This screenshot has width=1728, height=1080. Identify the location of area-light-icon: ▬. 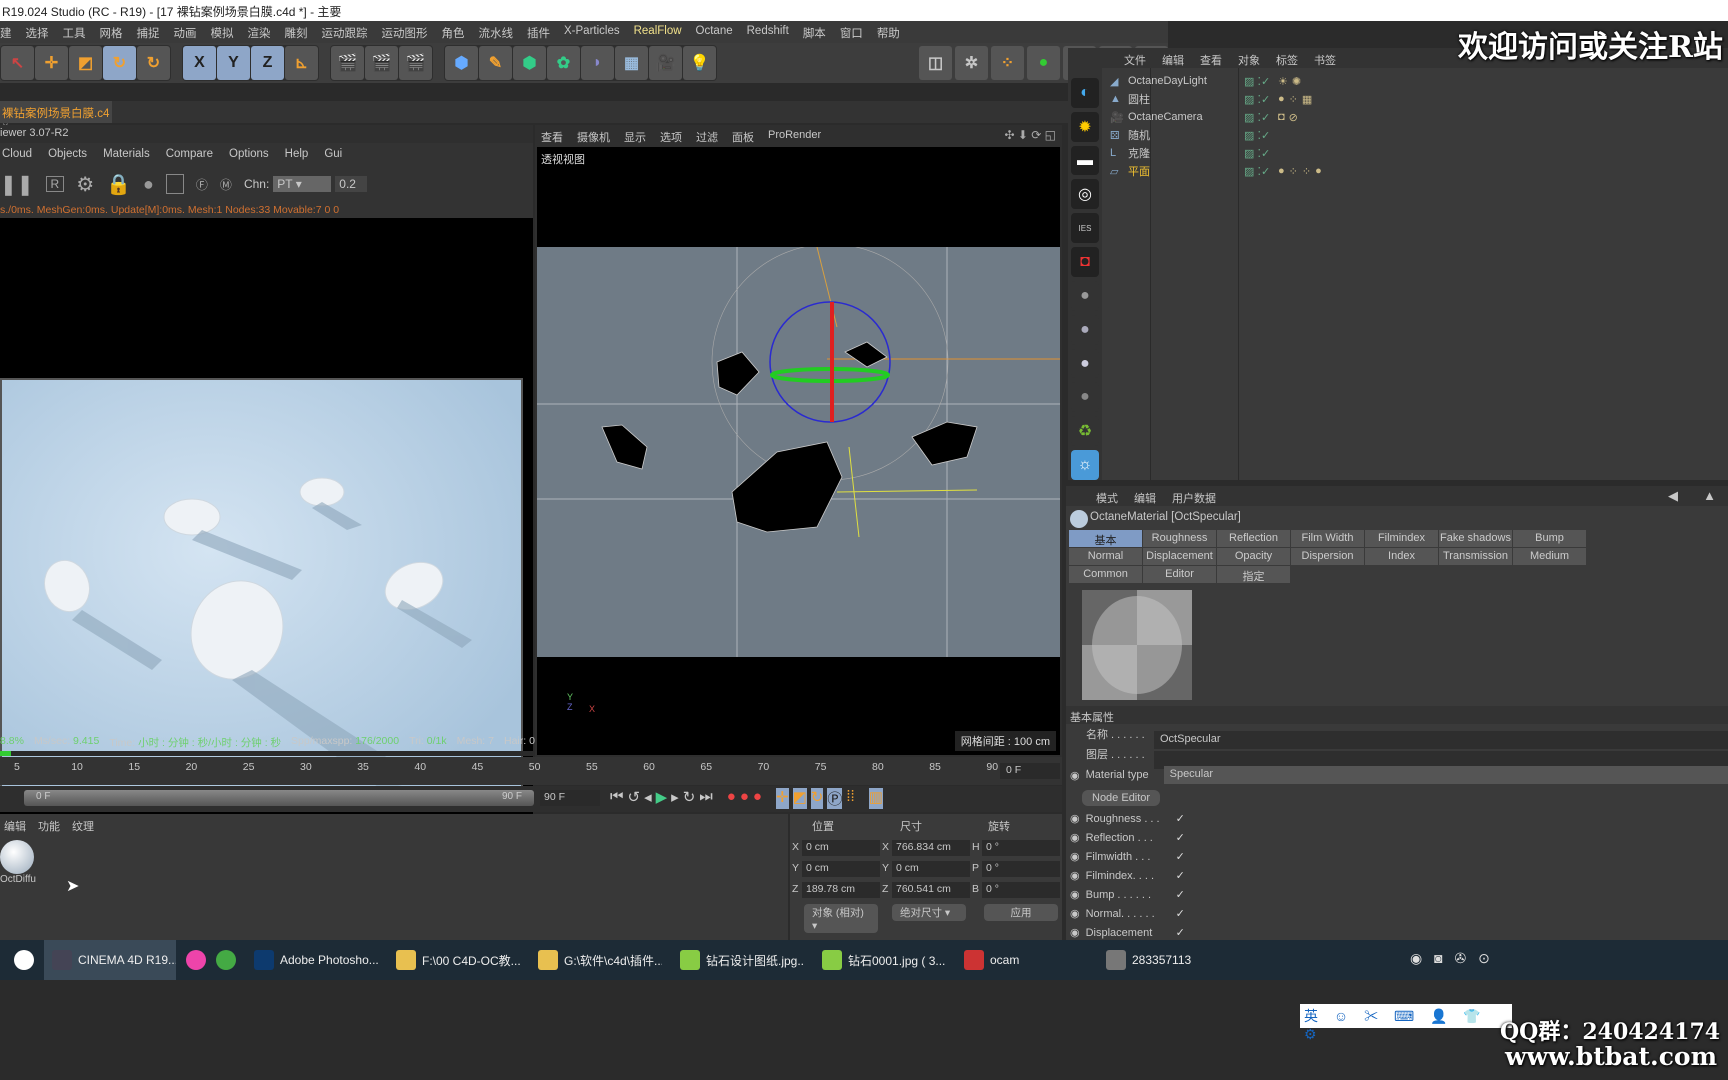
(1085, 160).